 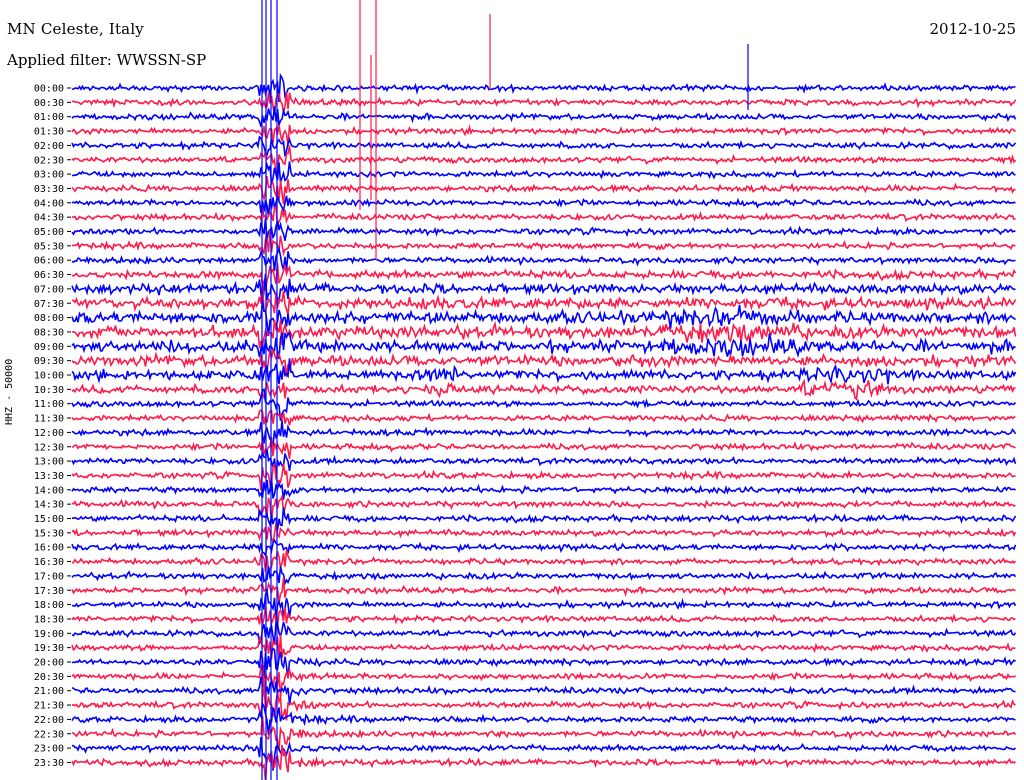 What do you see at coordinates (49, 304) in the screenshot?
I see `tick-label: 07:30` at bounding box center [49, 304].